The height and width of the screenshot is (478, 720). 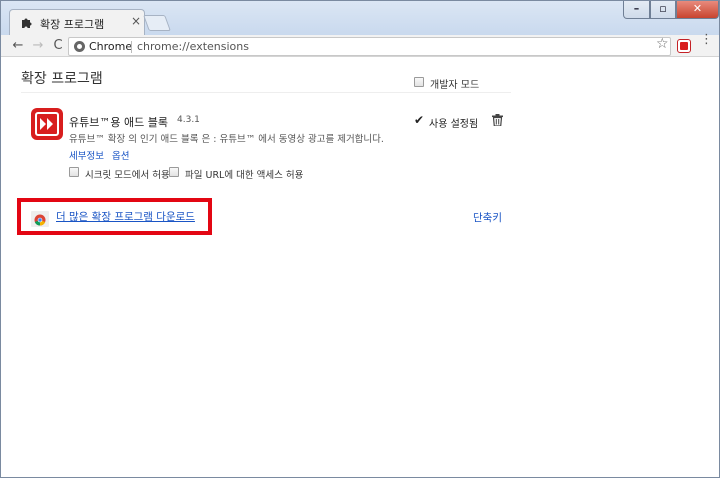 What do you see at coordinates (79, 46) in the screenshot?
I see `chrome-page-icon` at bounding box center [79, 46].